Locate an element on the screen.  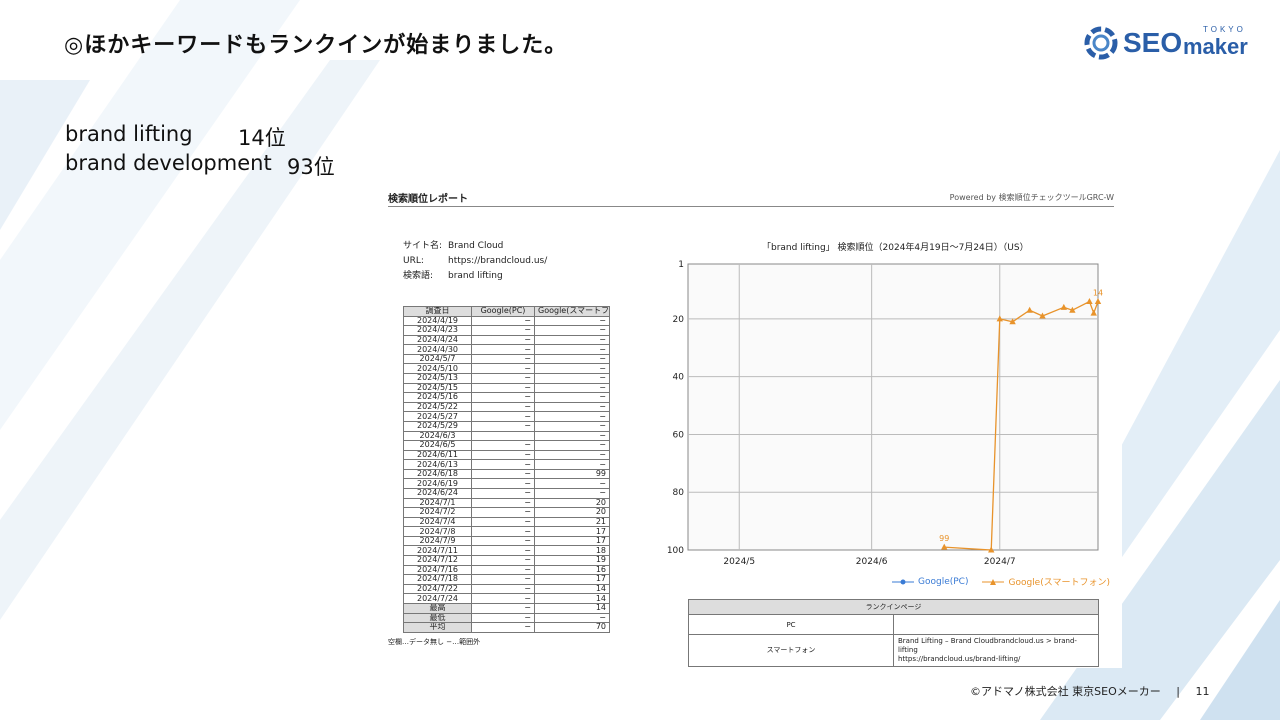
table-row: 2024/6/3 − is located at coordinates (506, 436).